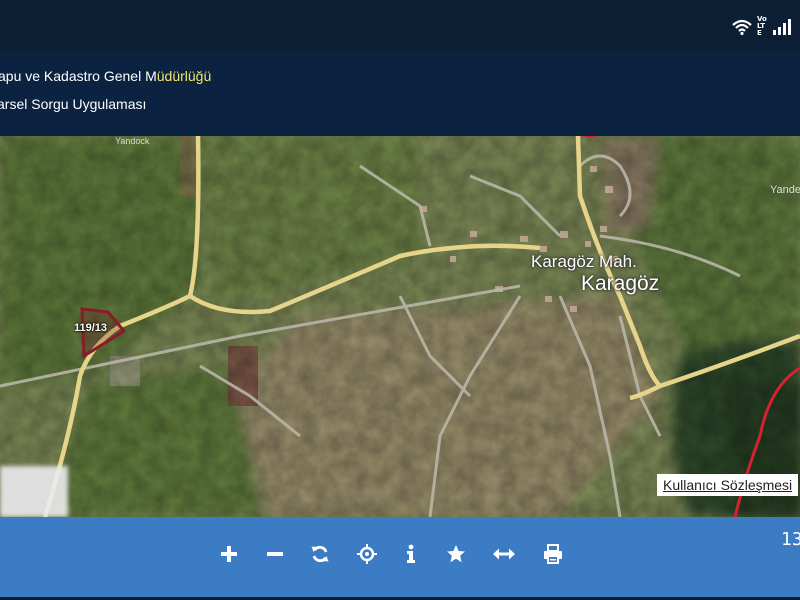 This screenshot has height=600, width=800. Describe the element at coordinates (785, 190) in the screenshot. I see `place-label-faded-right: Yande` at that location.